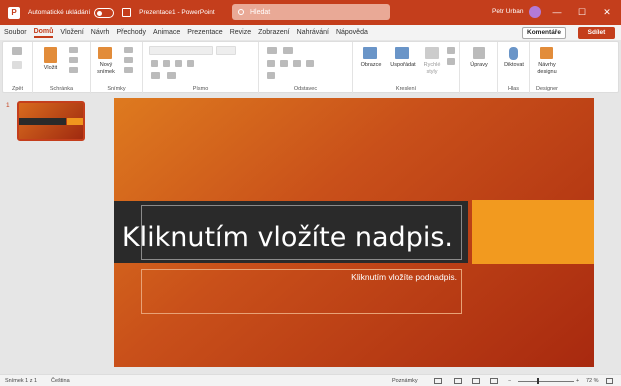 This screenshot has width=621, height=386. What do you see at coordinates (128, 60) in the screenshot?
I see `reset-icon` at bounding box center [128, 60].